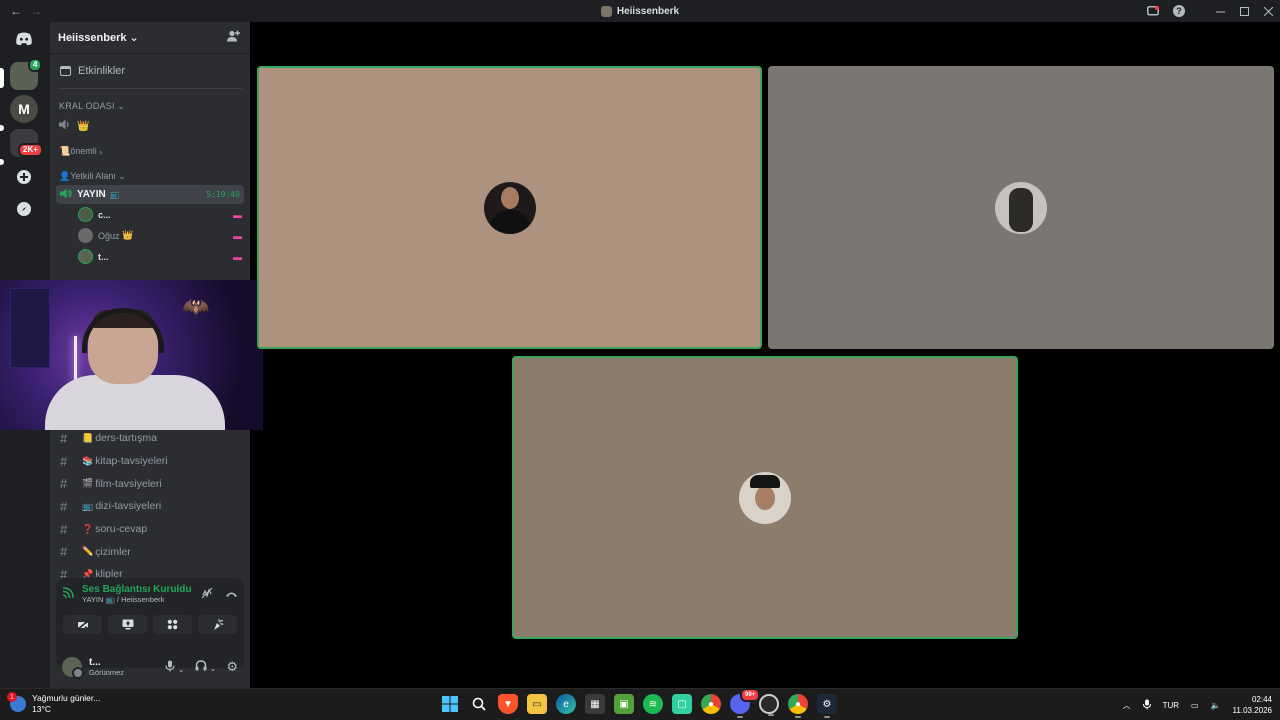 This screenshot has height=720, width=1280. What do you see at coordinates (150, 38) in the screenshot?
I see `server-header: Heiissenberk ⌄` at bounding box center [150, 38].